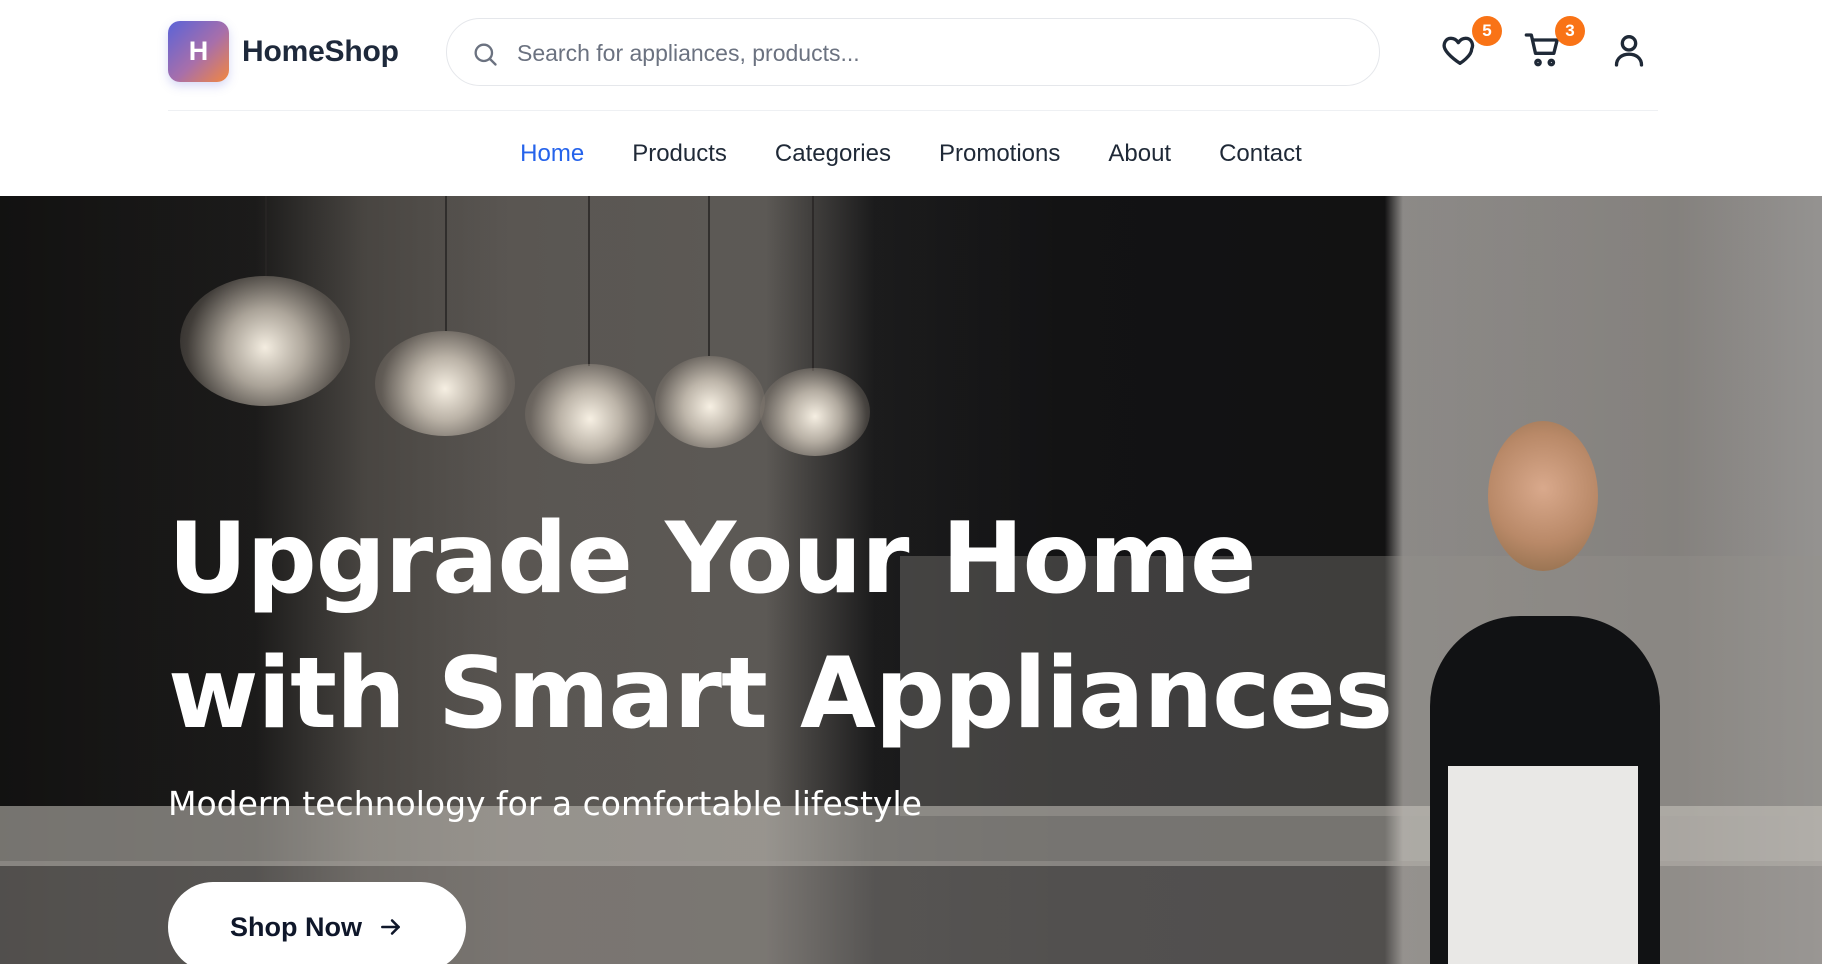 The height and width of the screenshot is (964, 1822). Describe the element at coordinates (390, 927) in the screenshot. I see `arrow-right-icon` at that location.